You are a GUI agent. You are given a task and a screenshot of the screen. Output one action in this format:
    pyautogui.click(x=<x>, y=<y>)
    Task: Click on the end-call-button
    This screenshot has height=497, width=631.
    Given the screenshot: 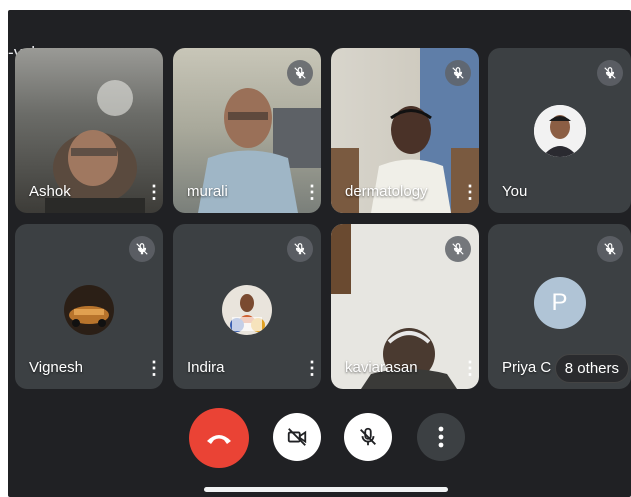 What is the action you would take?
    pyautogui.click(x=219, y=438)
    